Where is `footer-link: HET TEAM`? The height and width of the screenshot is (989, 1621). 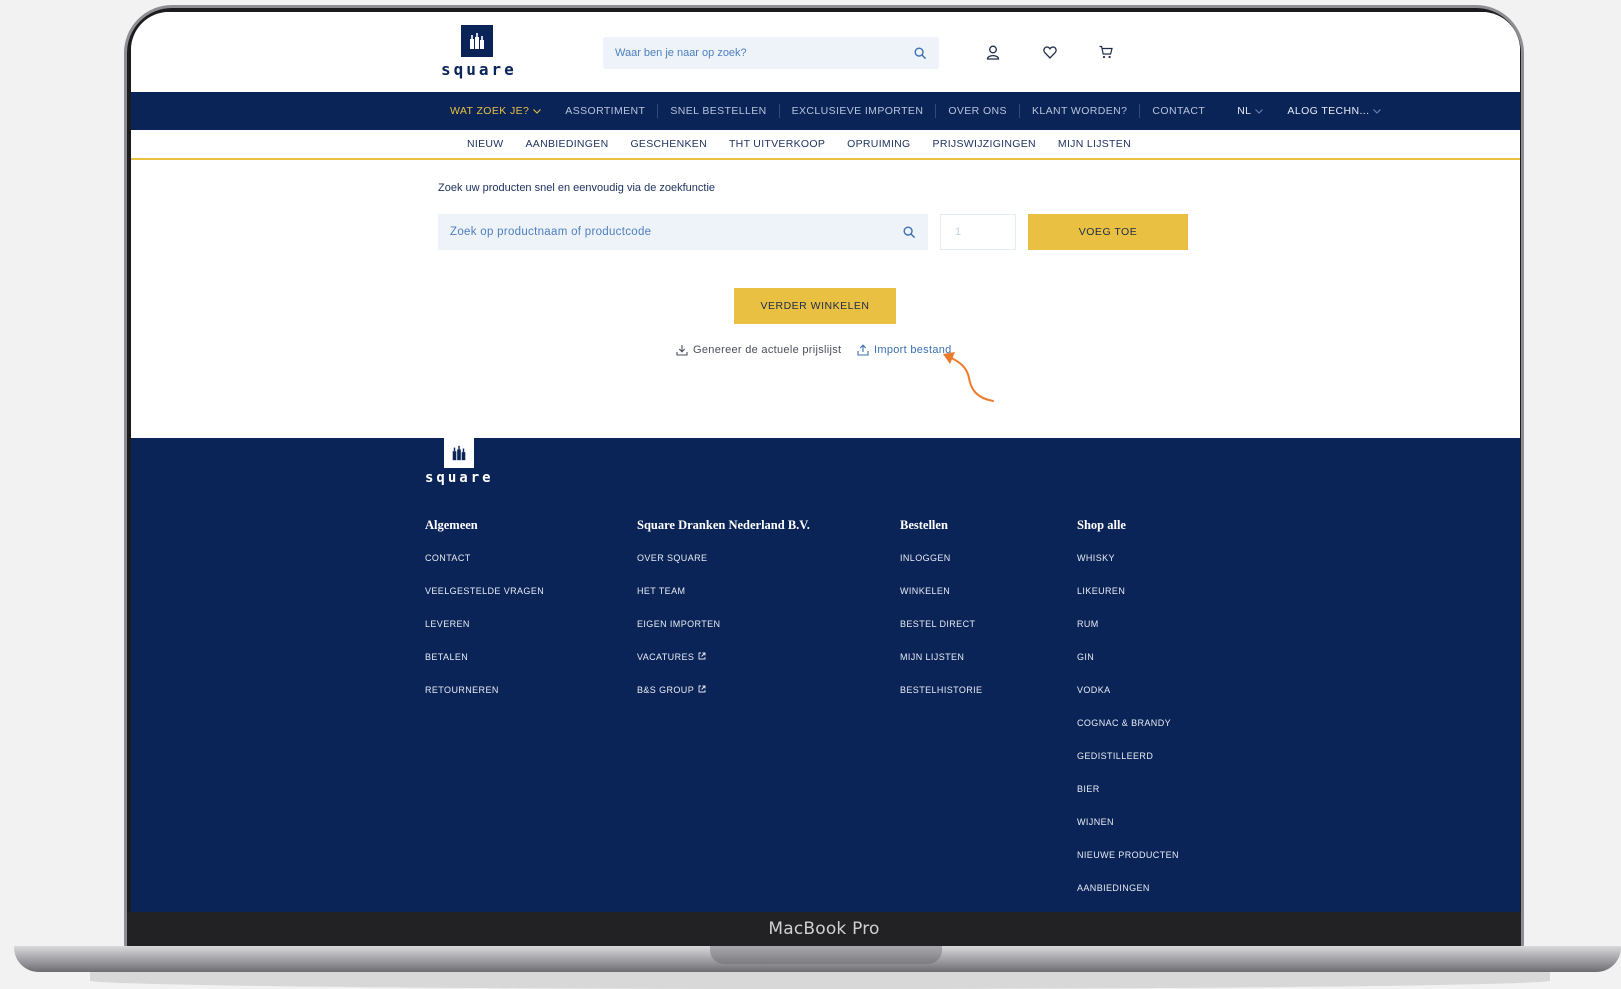
footer-link: HET TEAM is located at coordinates (723, 602).